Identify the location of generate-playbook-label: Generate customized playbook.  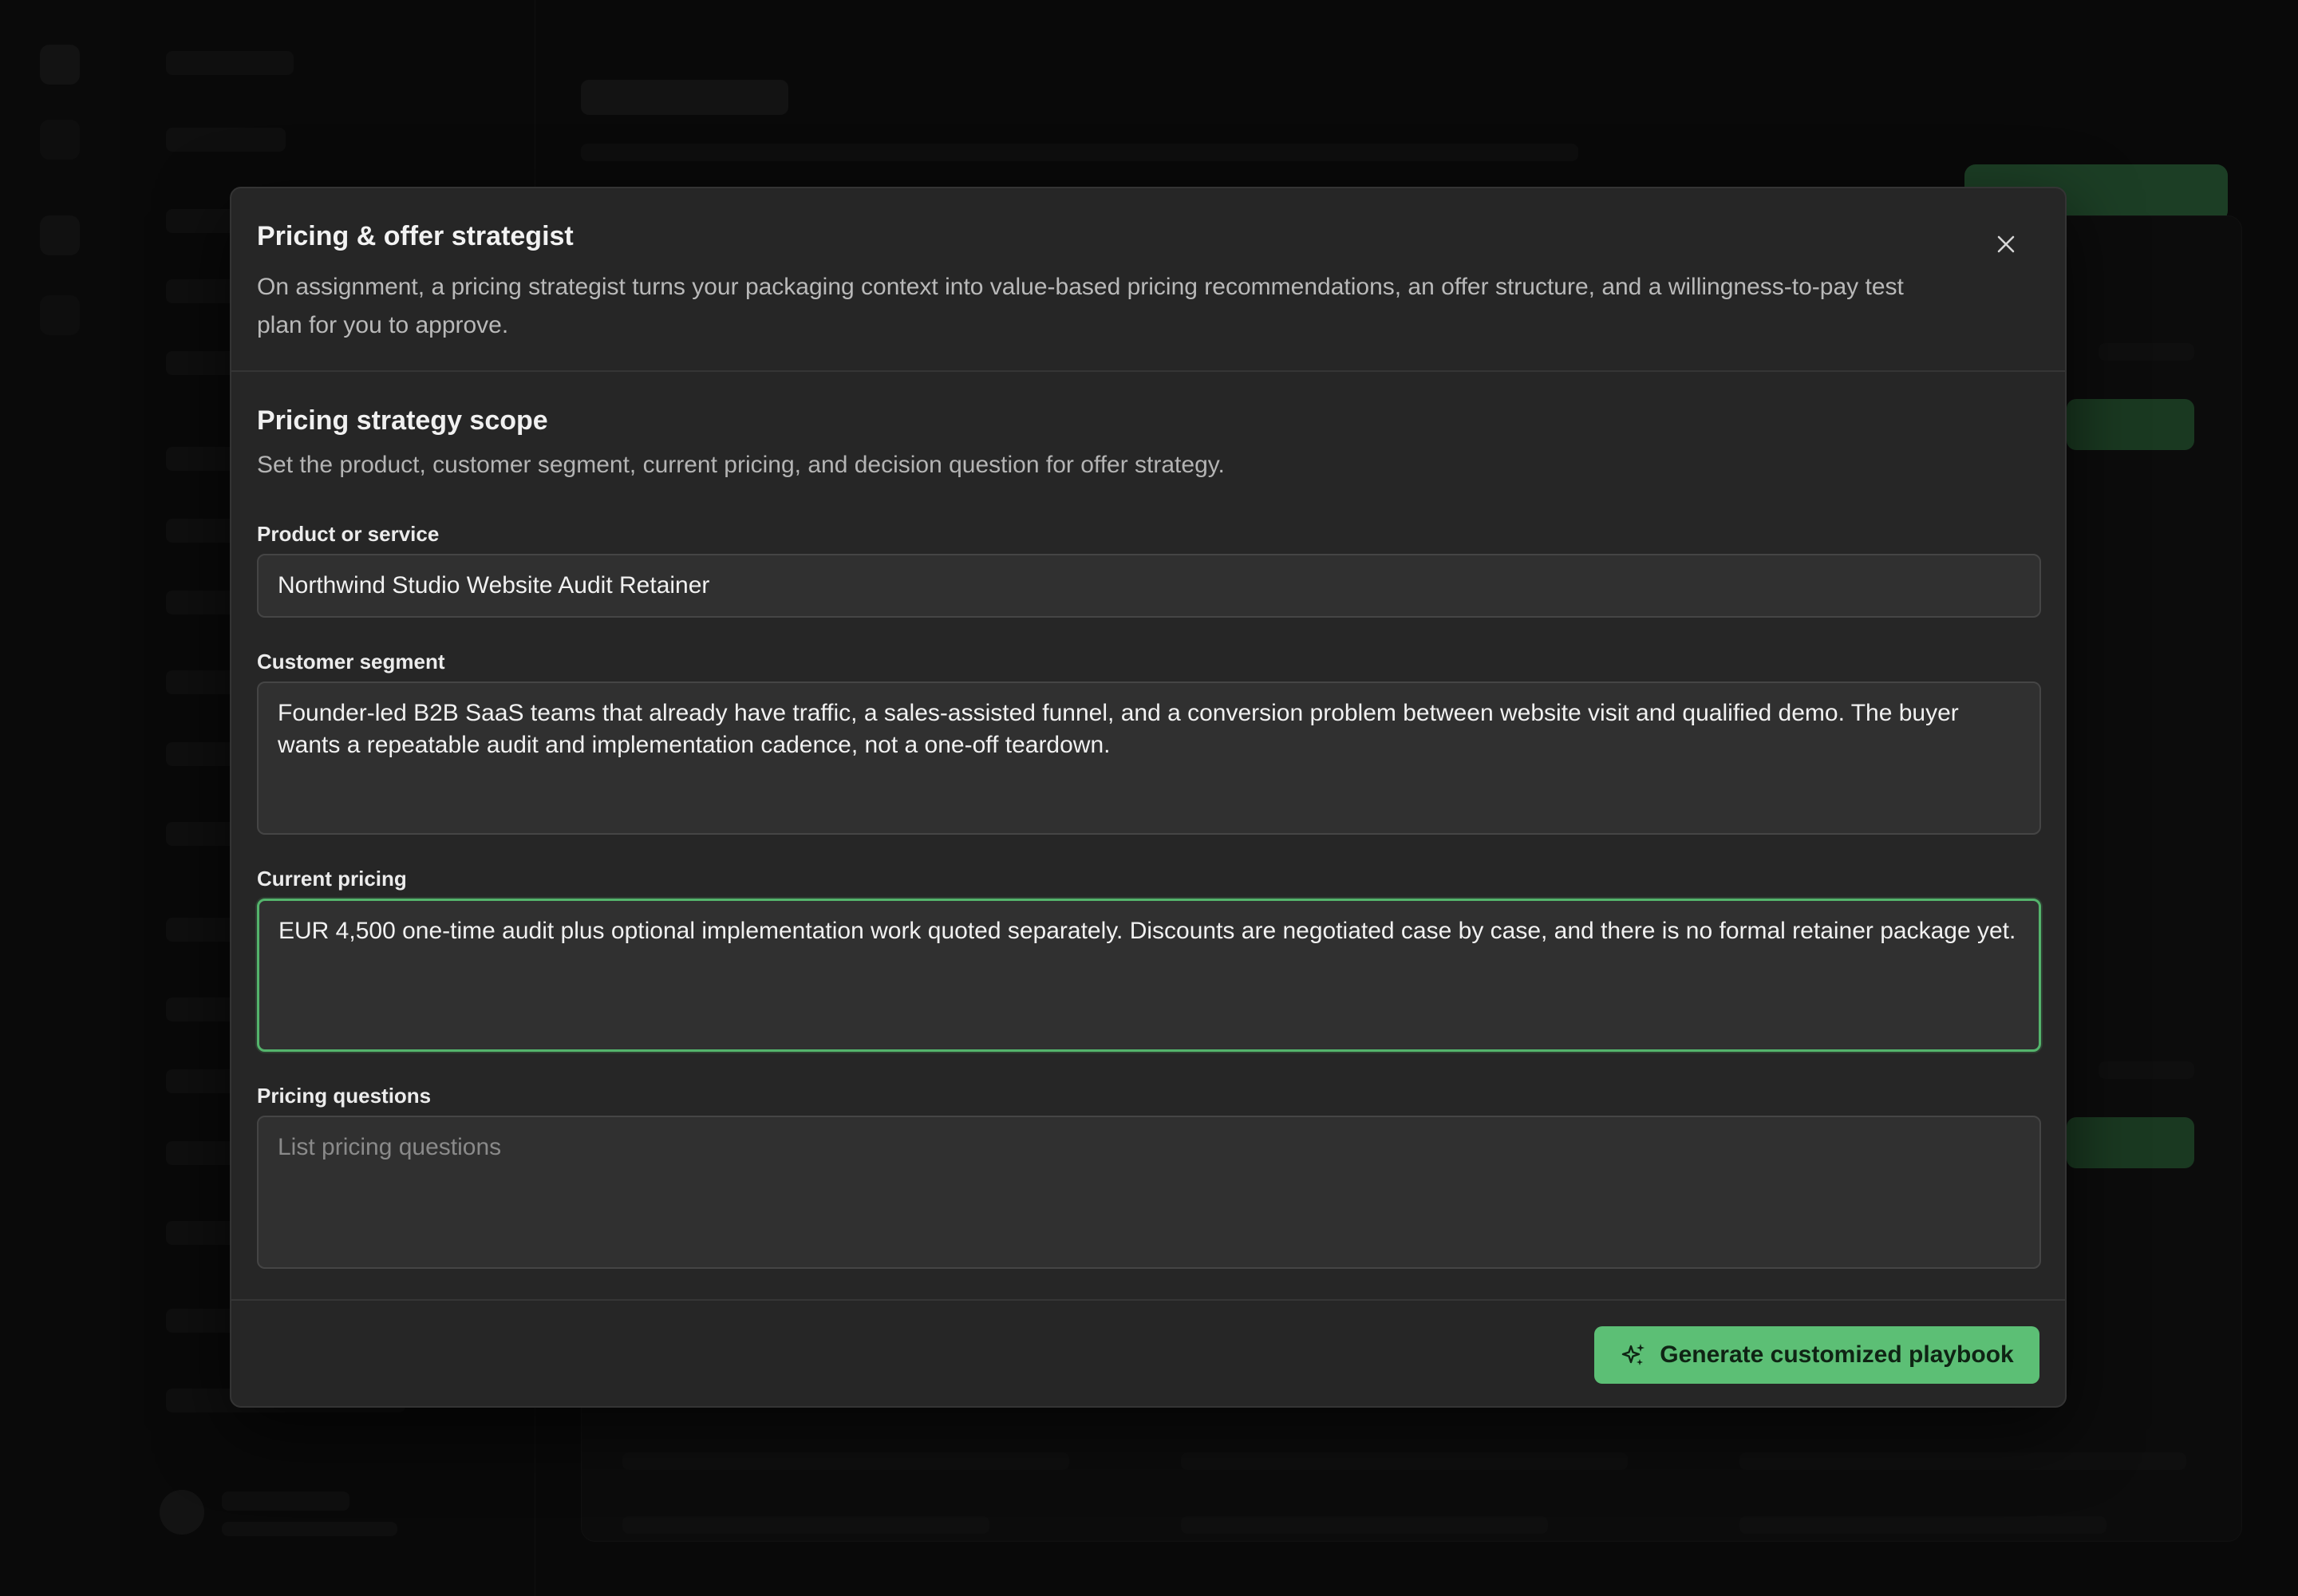
(1837, 1354).